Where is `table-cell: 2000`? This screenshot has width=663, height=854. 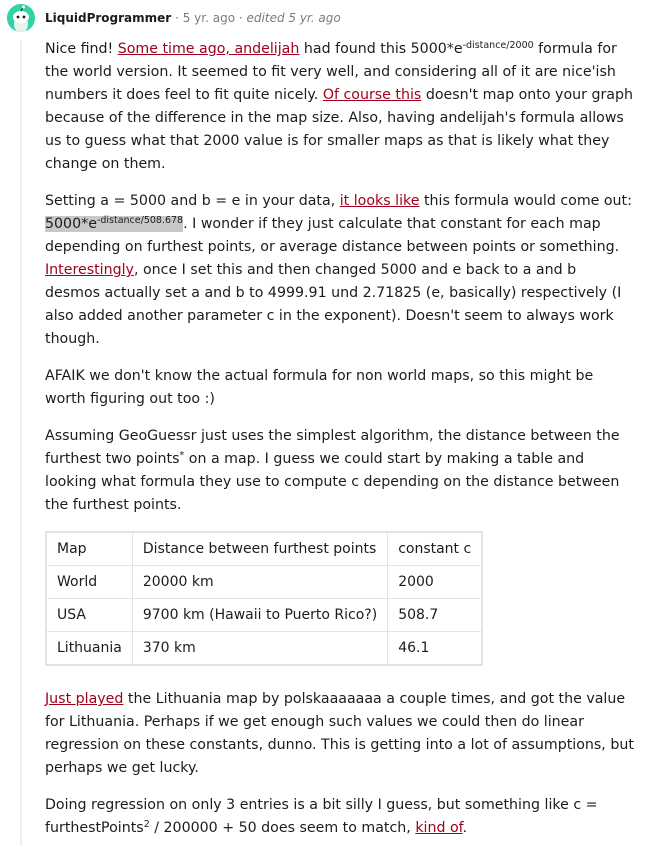 table-cell: 2000 is located at coordinates (435, 582).